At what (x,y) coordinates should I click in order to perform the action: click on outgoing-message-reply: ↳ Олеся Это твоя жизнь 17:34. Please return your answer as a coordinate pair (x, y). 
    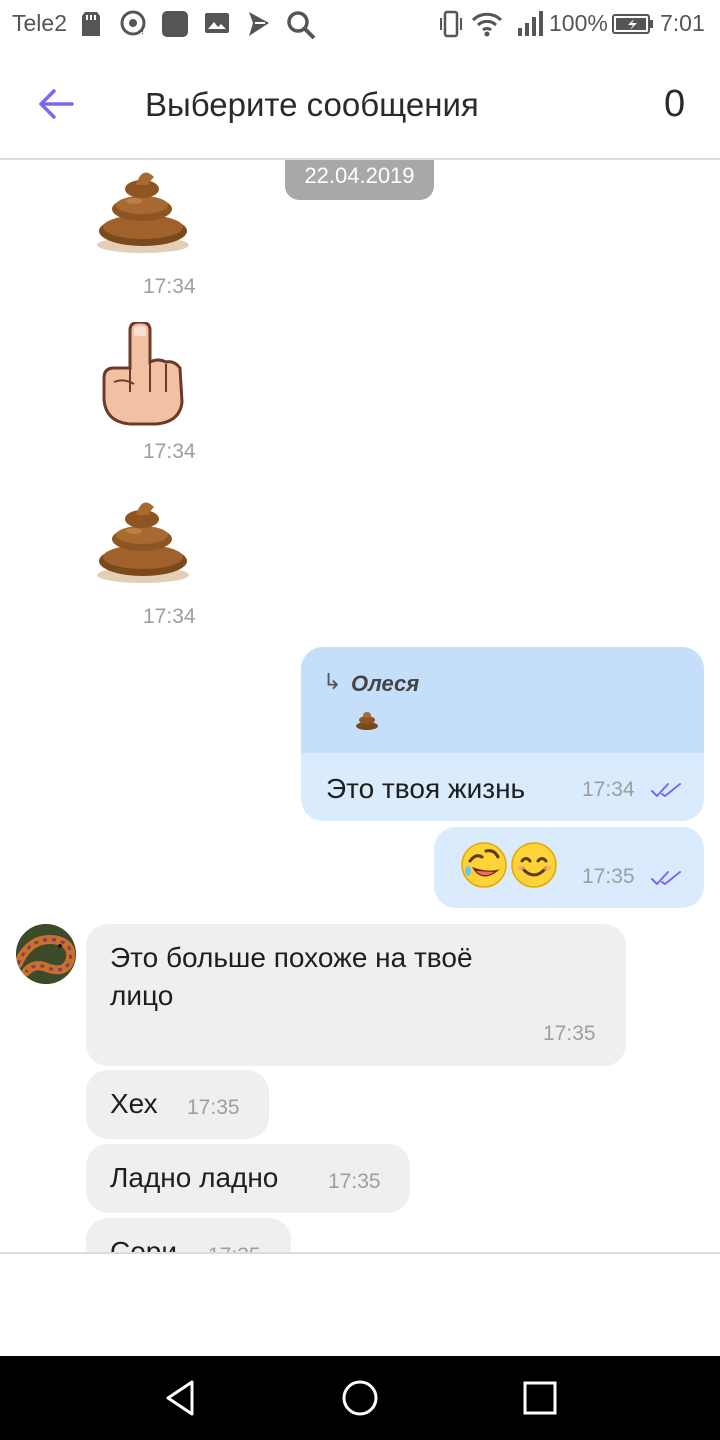
    Looking at the image, I should click on (502, 734).